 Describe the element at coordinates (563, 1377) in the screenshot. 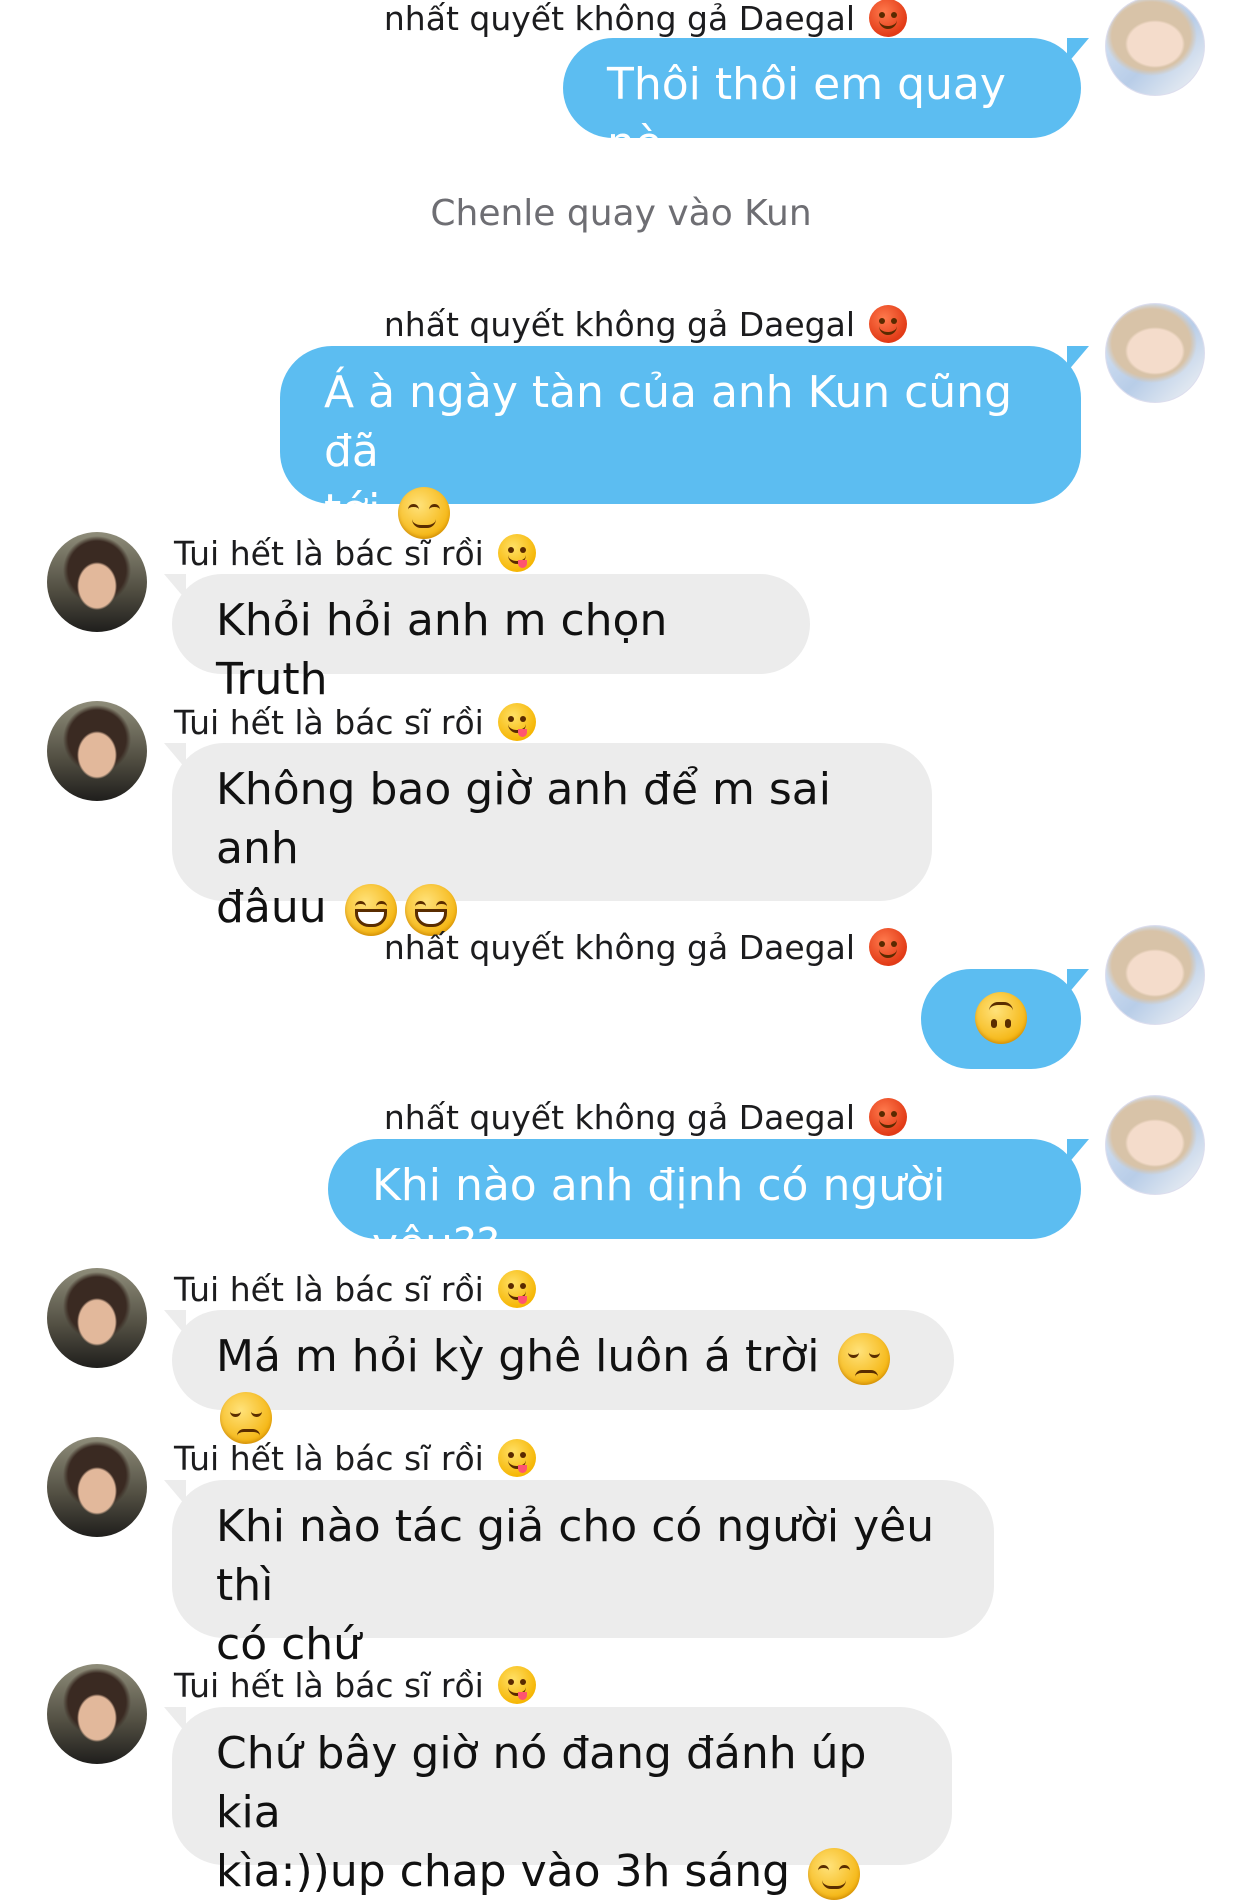

I see `message-bubble-received: Má m hỏi kỳ ghê luôn á trời` at that location.